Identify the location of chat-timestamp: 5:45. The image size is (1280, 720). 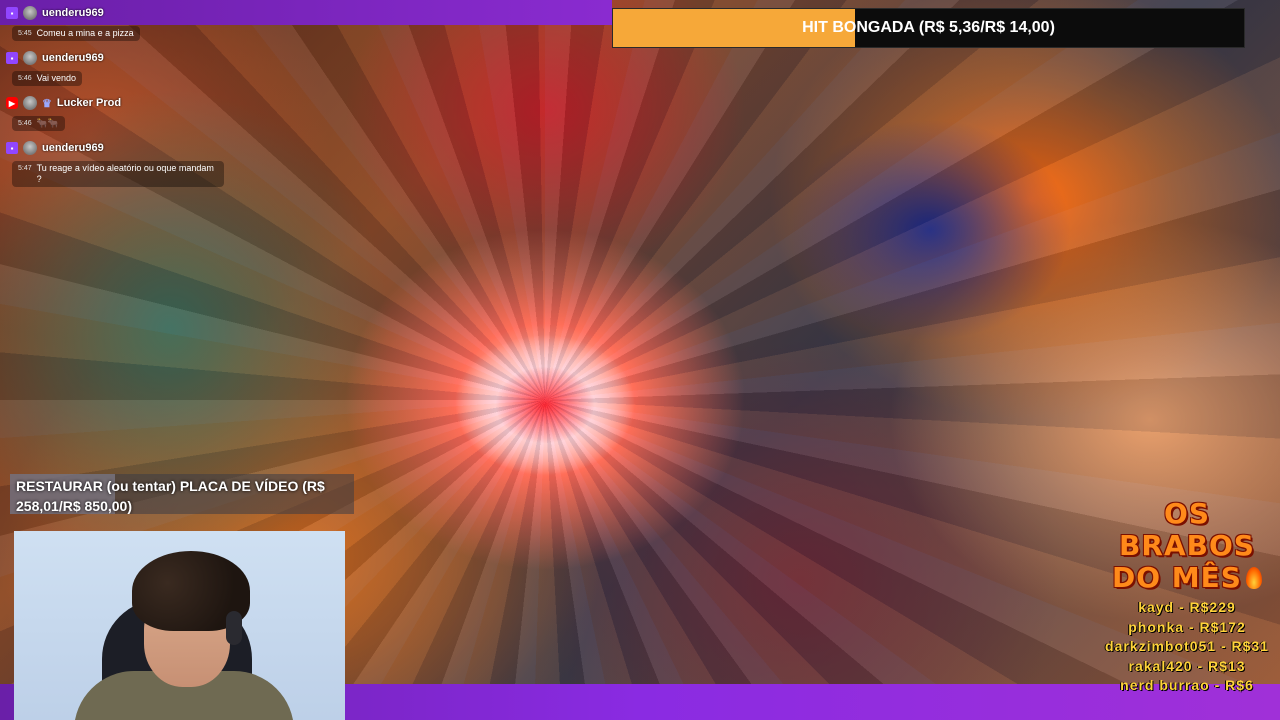
(25, 33).